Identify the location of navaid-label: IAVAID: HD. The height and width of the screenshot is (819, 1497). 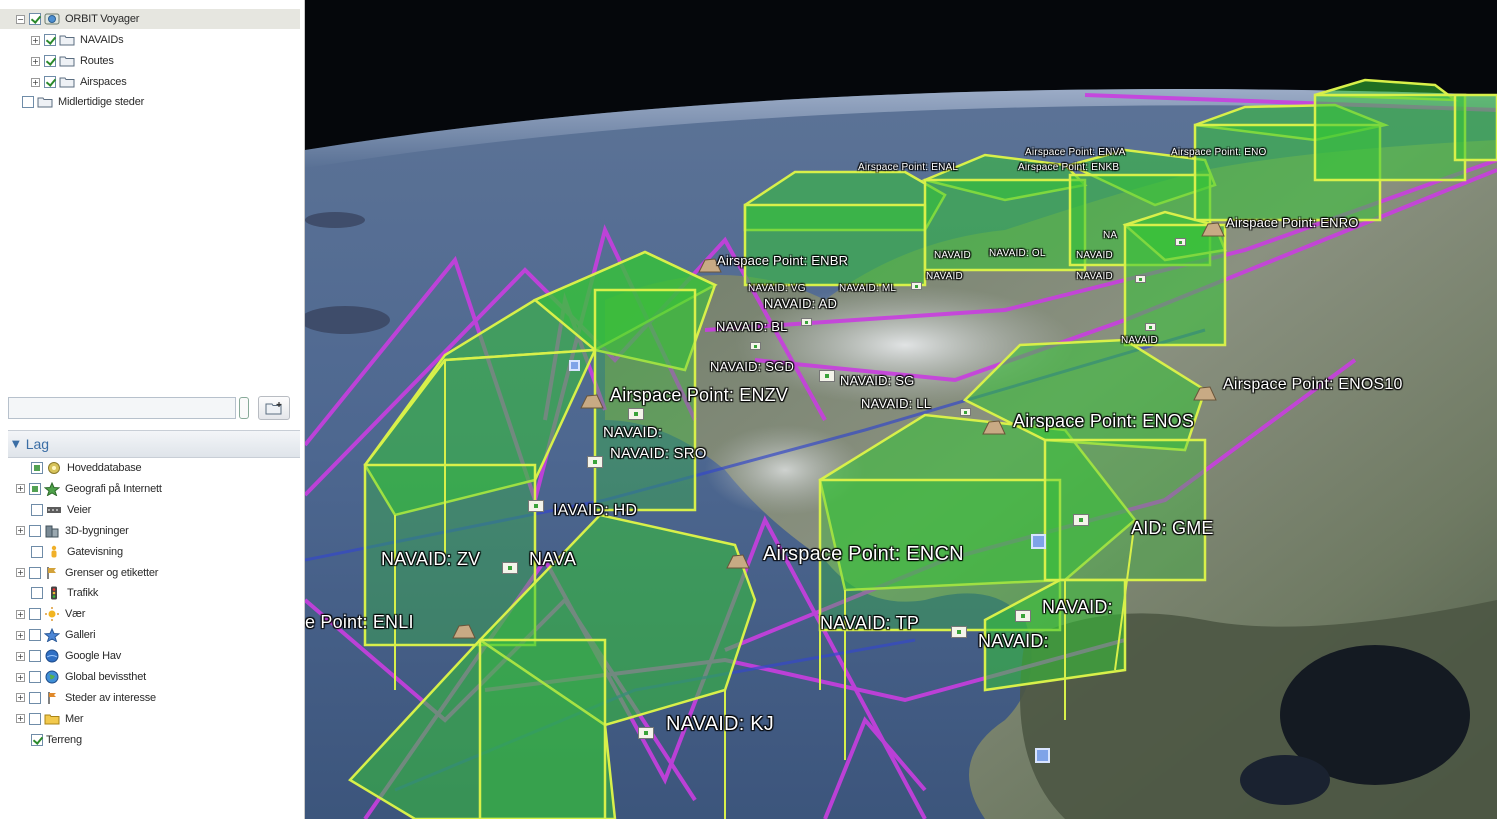
(595, 511).